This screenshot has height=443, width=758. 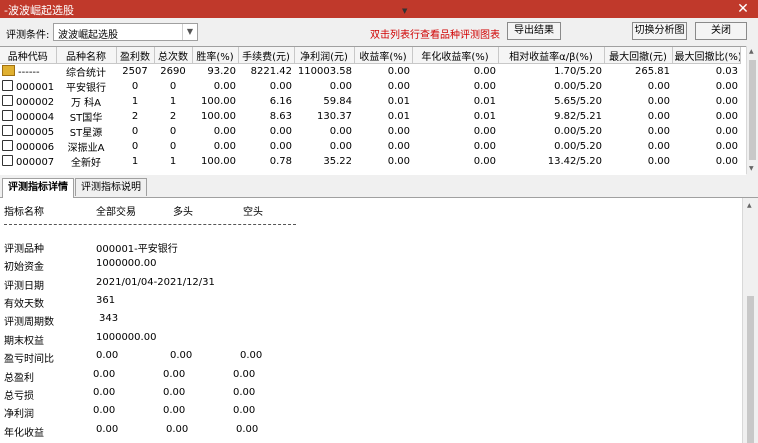 I want to click on column-header: 品种名称, so click(x=86, y=55).